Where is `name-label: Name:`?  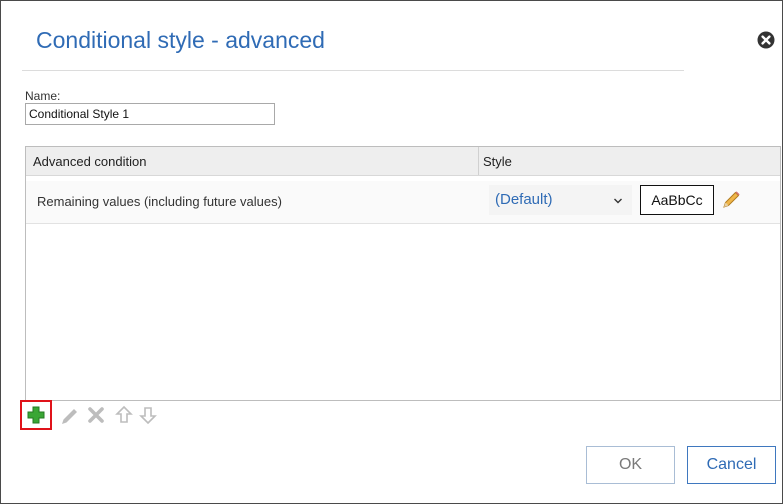 name-label: Name: is located at coordinates (43, 96).